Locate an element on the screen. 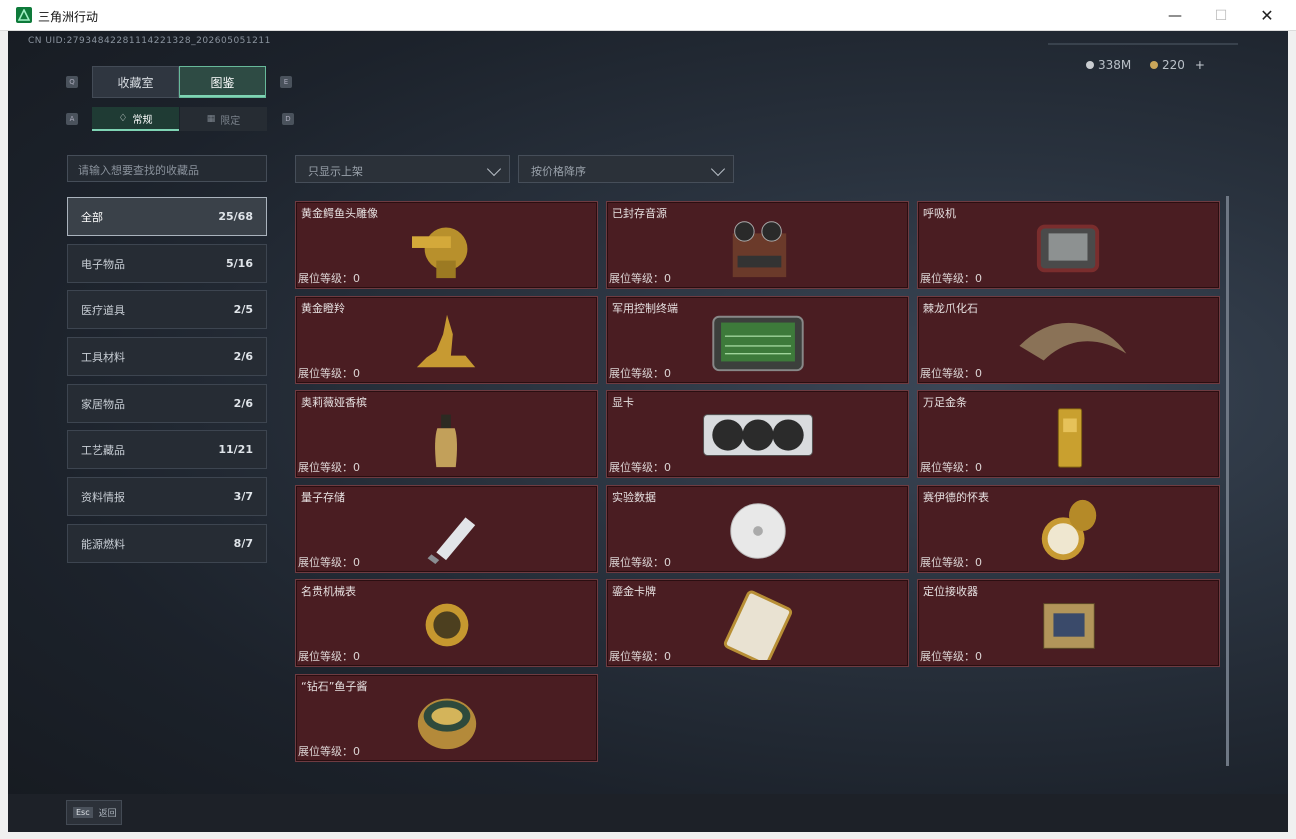 This screenshot has width=1296, height=839. category-medical: 医疗道具 2/5 is located at coordinates (167, 309).